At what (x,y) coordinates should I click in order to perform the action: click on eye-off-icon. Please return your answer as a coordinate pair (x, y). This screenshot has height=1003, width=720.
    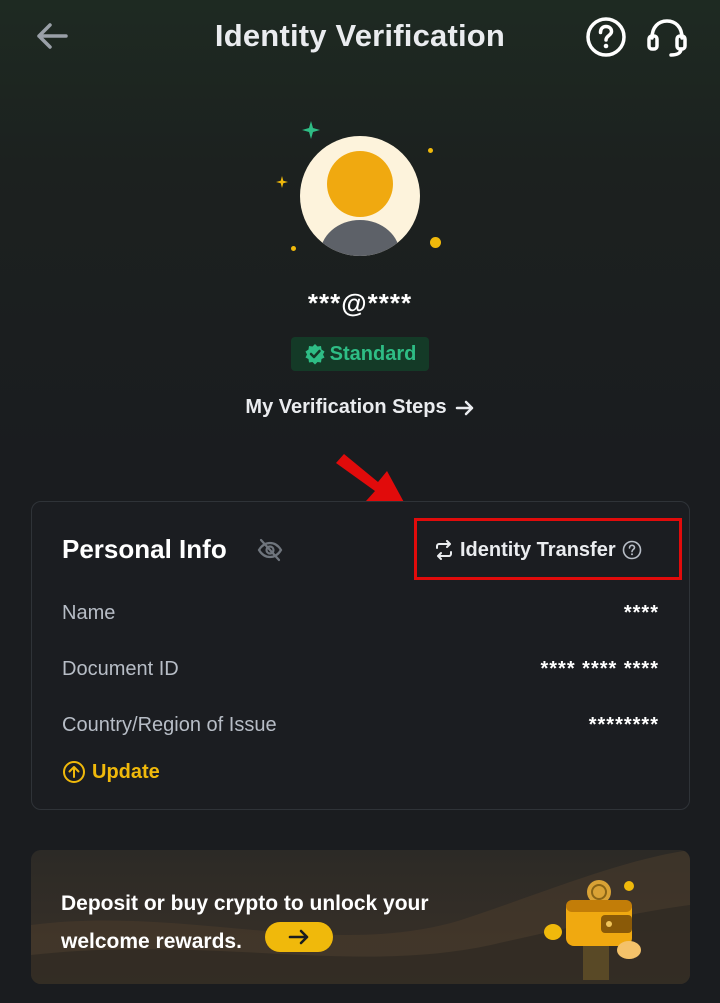
    Looking at the image, I should click on (270, 550).